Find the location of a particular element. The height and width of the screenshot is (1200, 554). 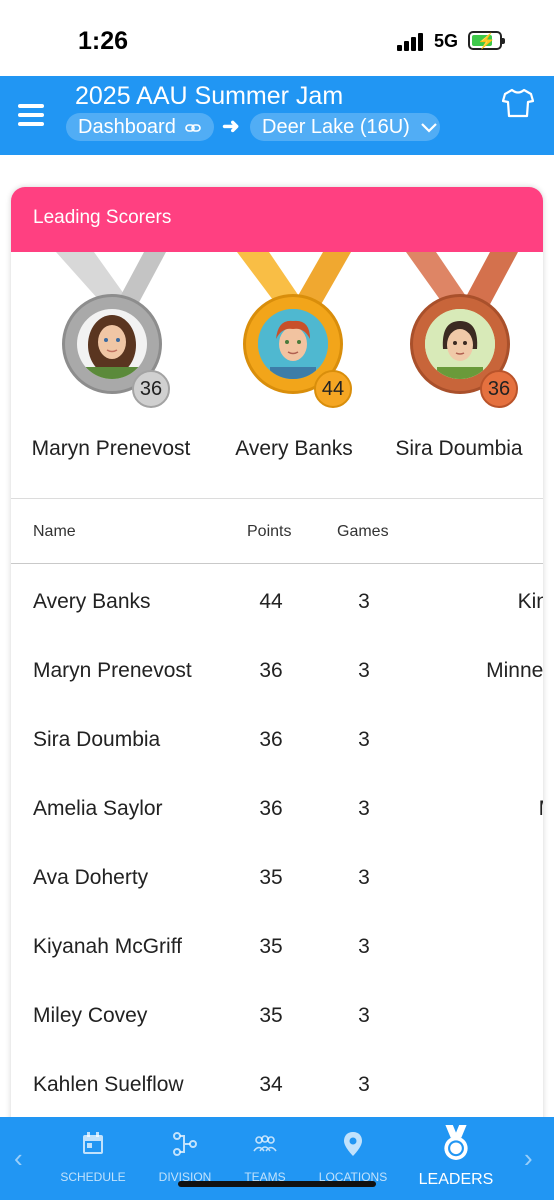

breadcrumb-dashboard: Dashboard is located at coordinates (140, 127).